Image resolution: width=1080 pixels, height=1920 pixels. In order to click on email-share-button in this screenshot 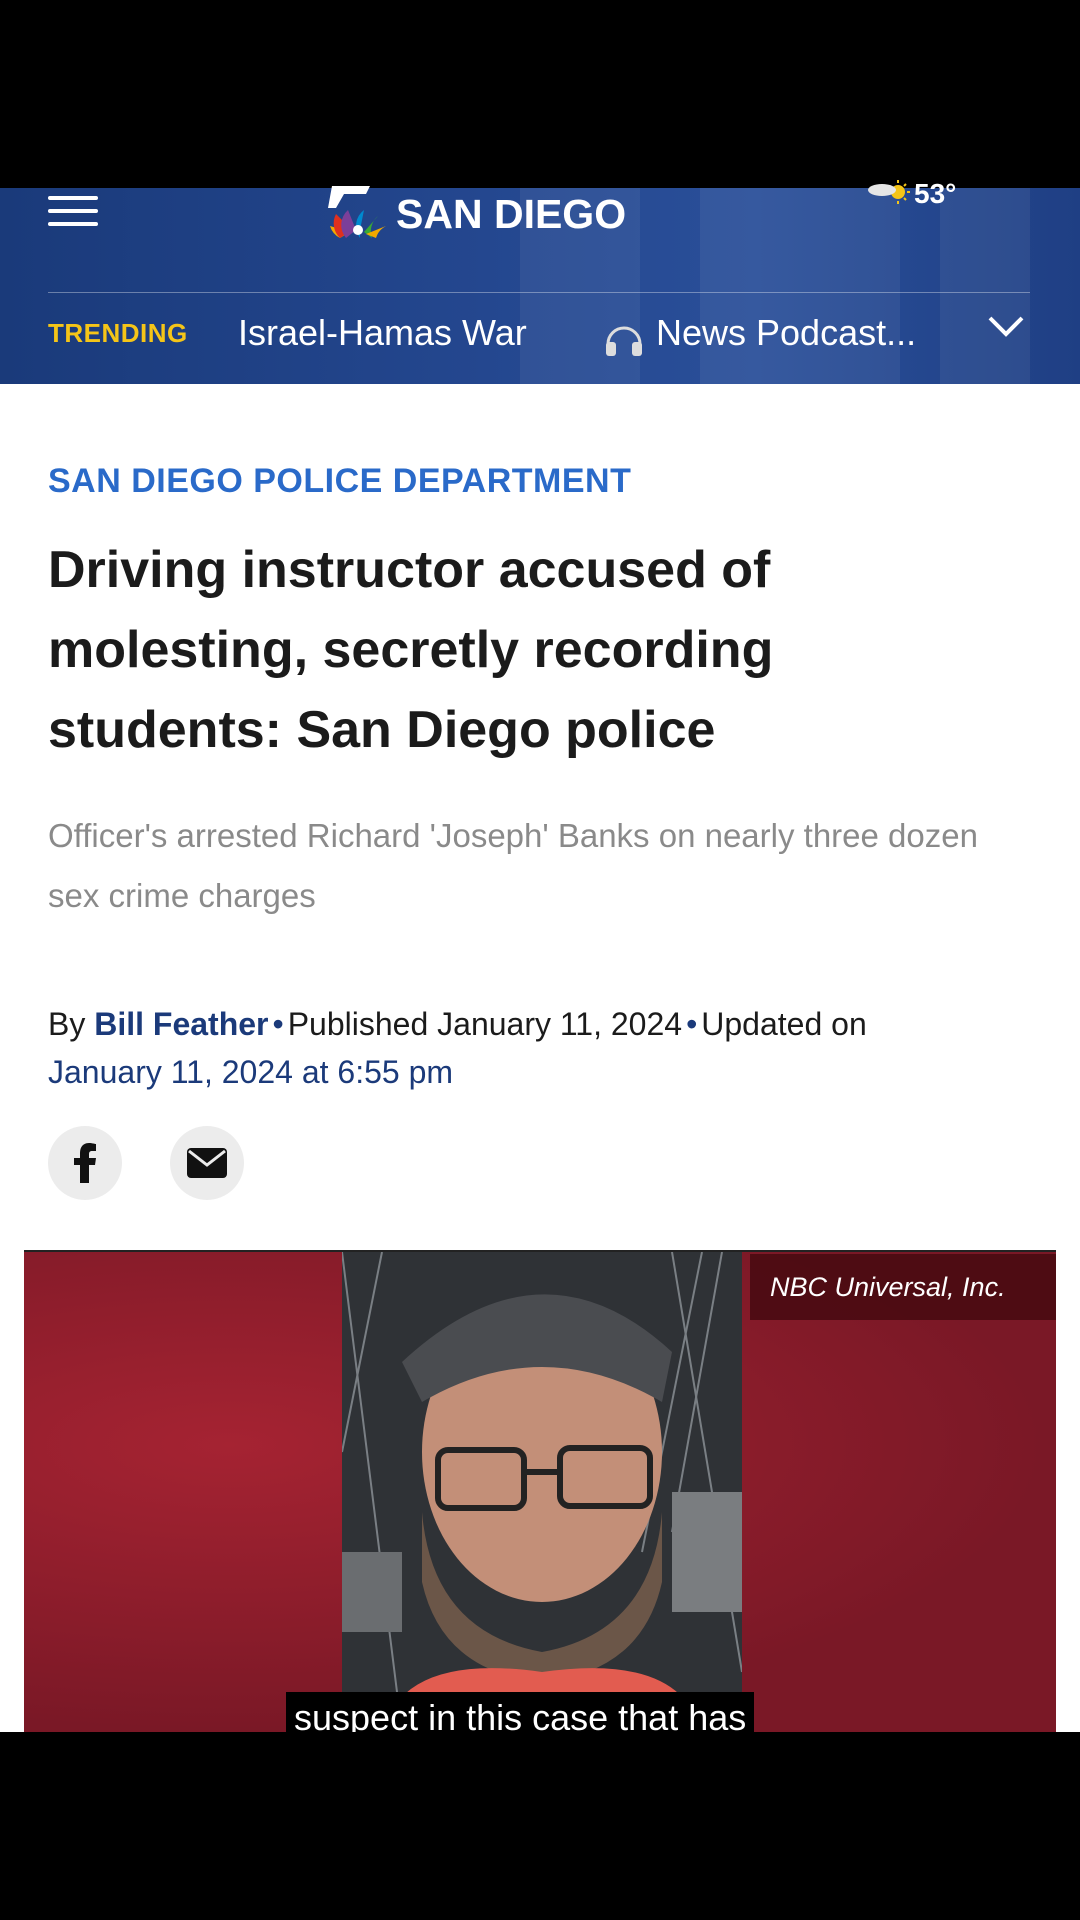, I will do `click(207, 1163)`.